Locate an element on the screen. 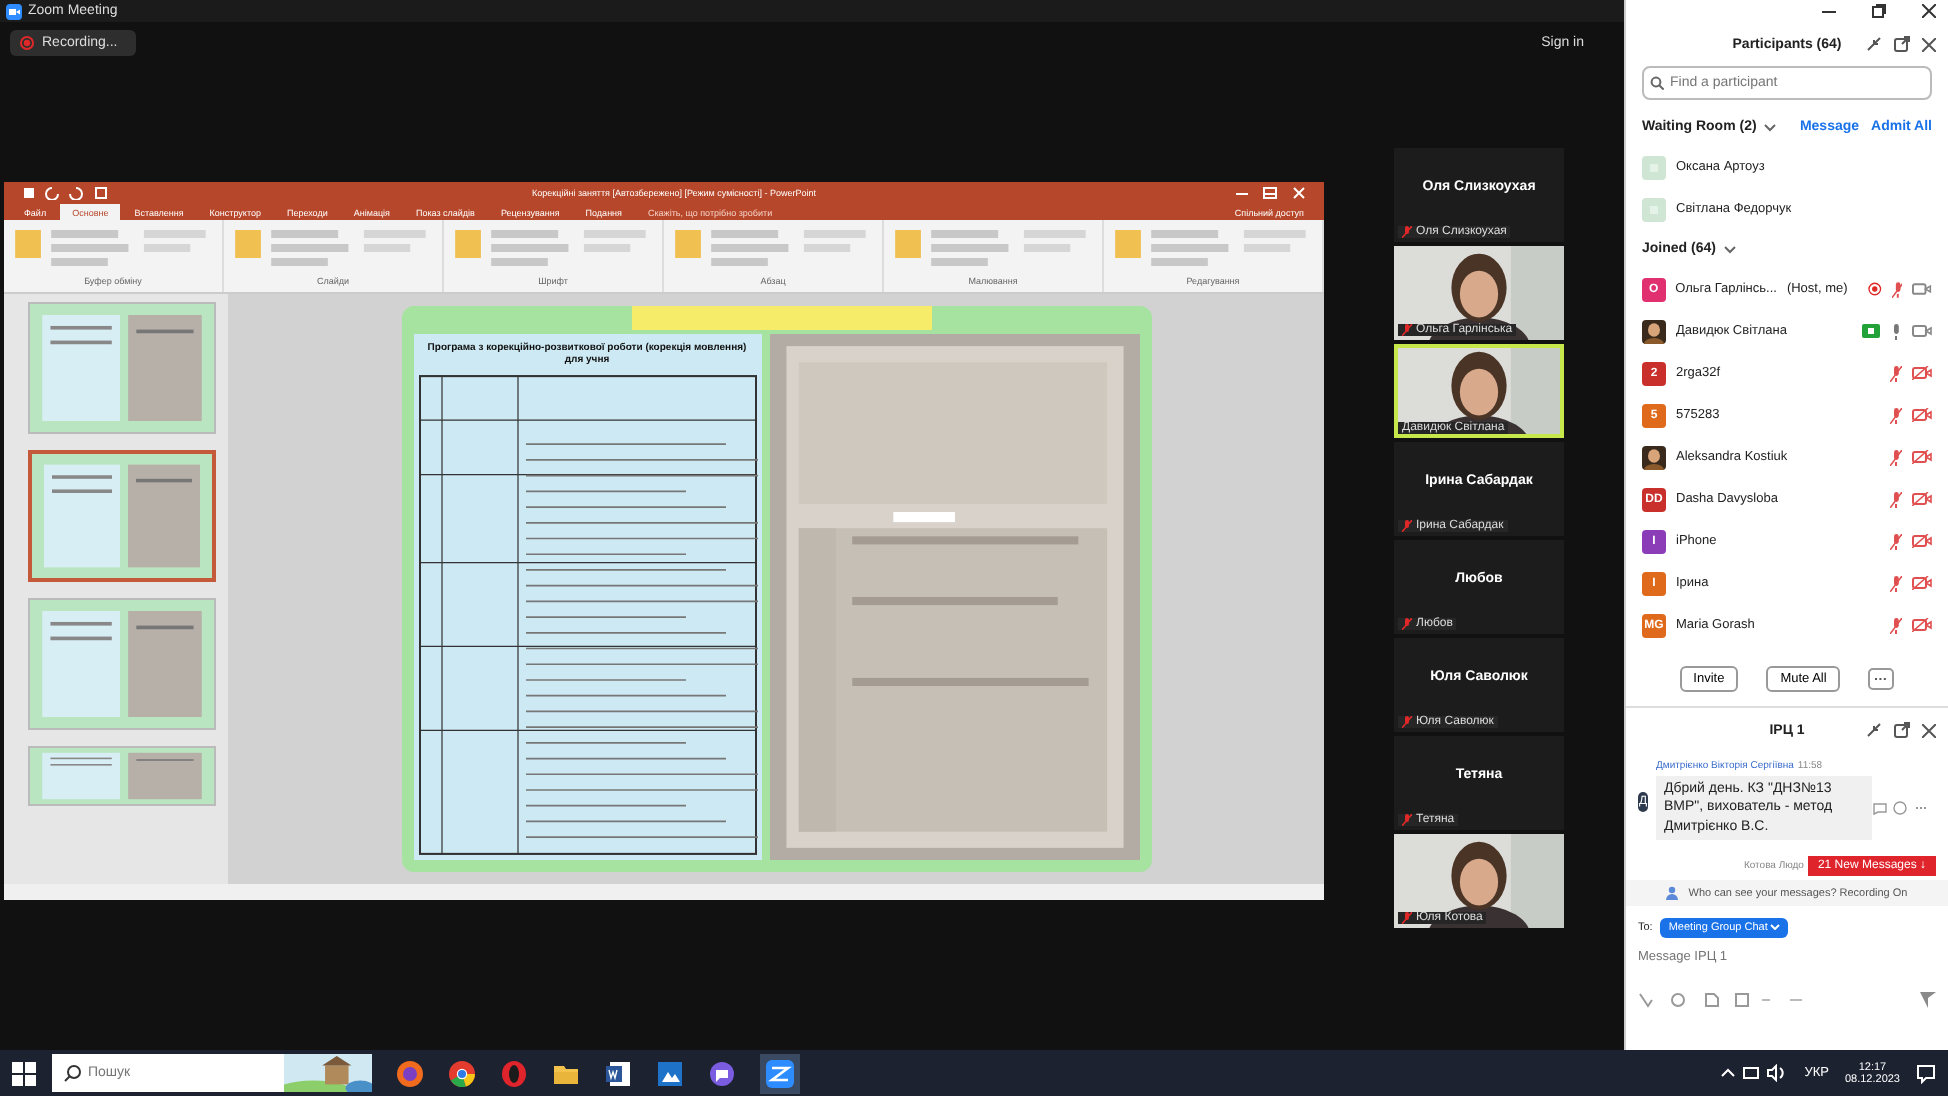 The width and height of the screenshot is (1948, 1096). mic-icon is located at coordinates (1896, 331).